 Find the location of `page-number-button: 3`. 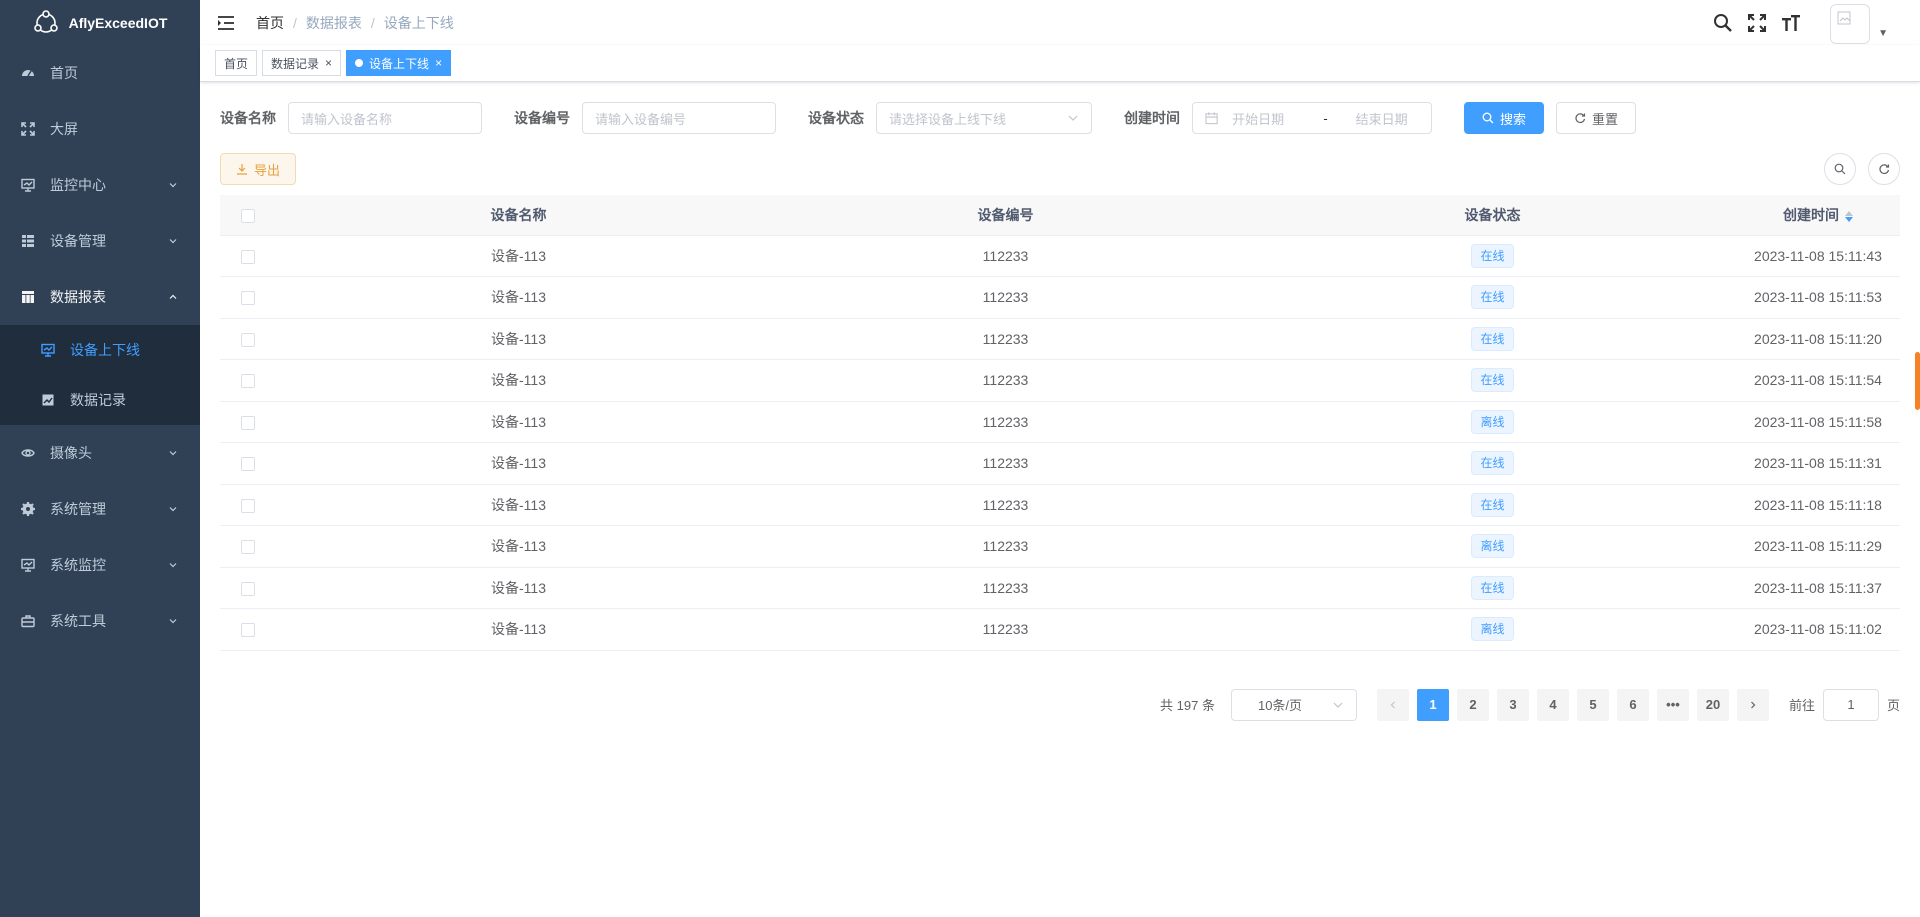

page-number-button: 3 is located at coordinates (1512, 704).